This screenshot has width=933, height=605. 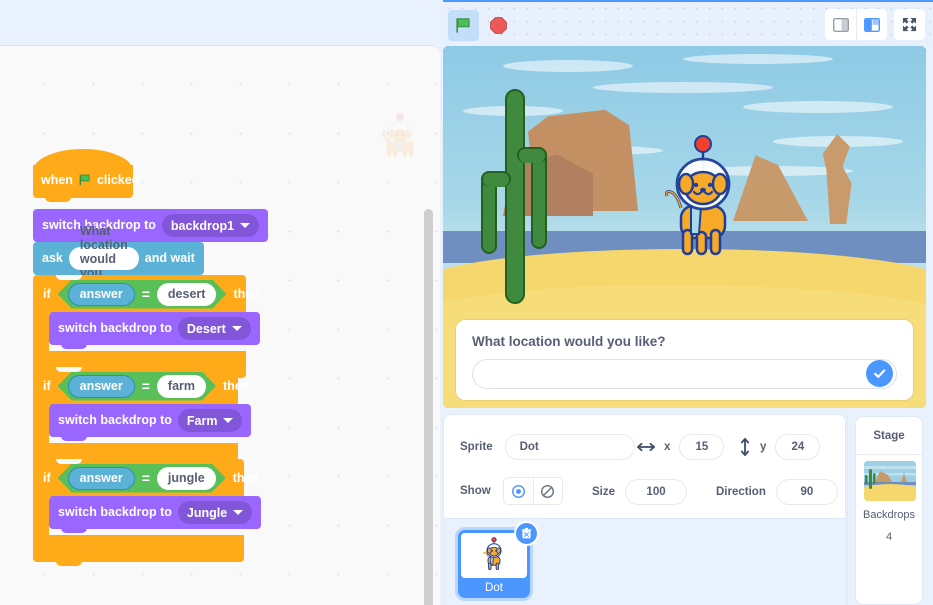 I want to click on ask-question-input: What location would you like?, so click(x=103, y=259).